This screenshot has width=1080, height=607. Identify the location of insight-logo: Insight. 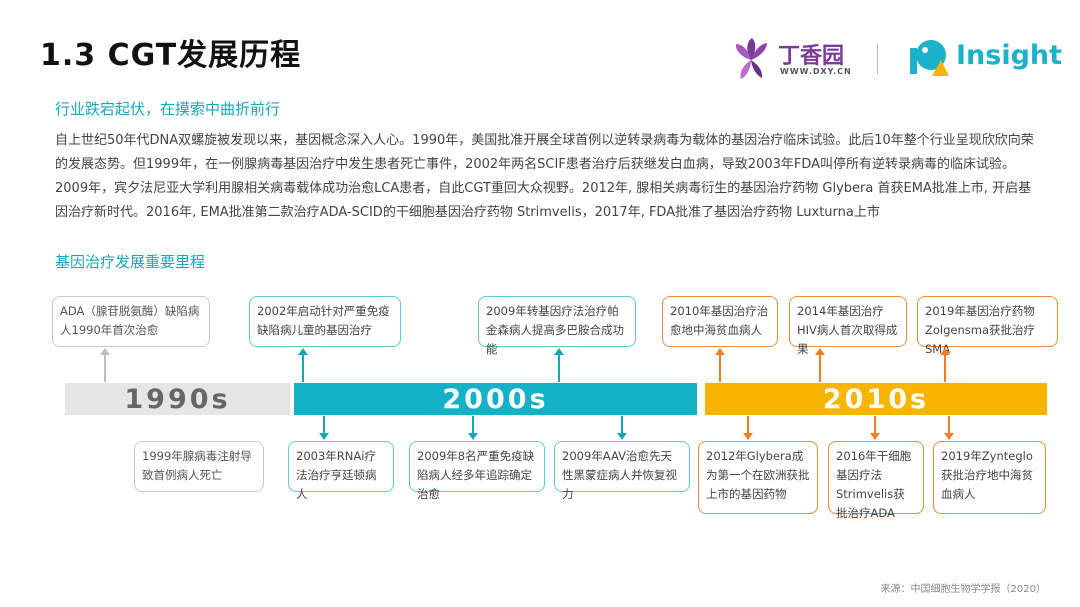
(983, 60).